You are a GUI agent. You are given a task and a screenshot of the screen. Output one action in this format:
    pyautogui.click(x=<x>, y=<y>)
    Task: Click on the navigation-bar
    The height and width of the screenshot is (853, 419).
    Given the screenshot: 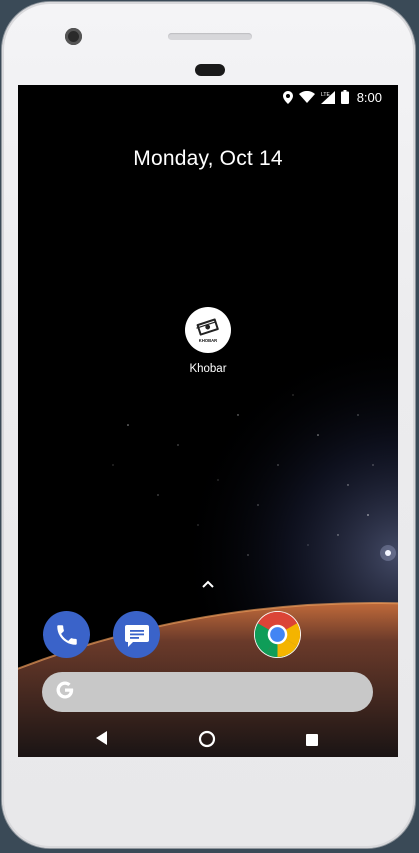 What is the action you would take?
    pyautogui.click(x=208, y=739)
    